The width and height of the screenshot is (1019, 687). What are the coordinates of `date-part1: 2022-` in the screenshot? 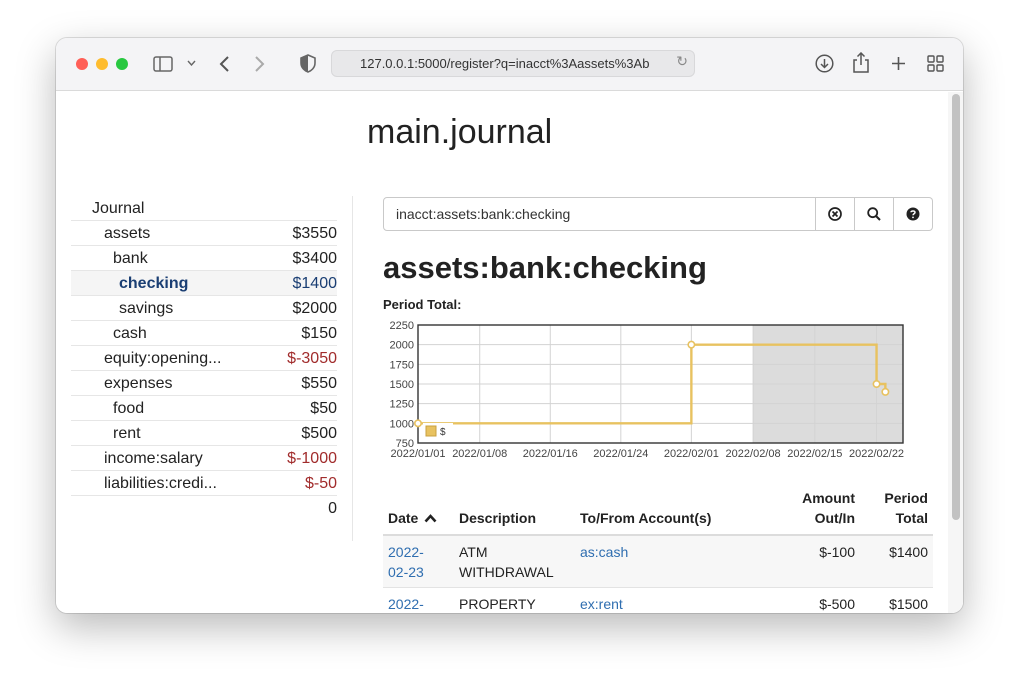 It's located at (406, 604).